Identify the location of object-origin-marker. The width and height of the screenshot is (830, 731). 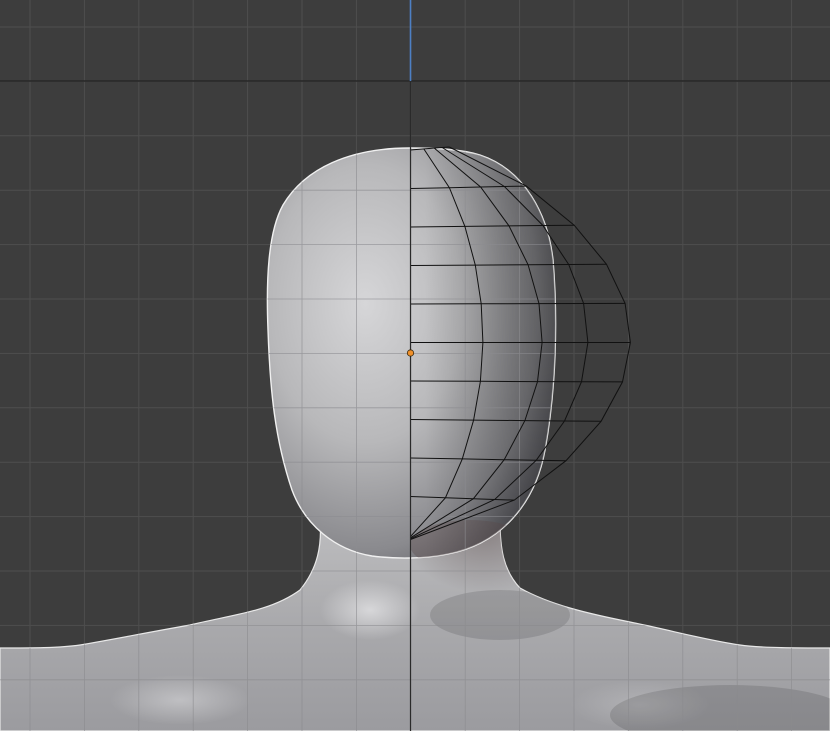
(410, 353).